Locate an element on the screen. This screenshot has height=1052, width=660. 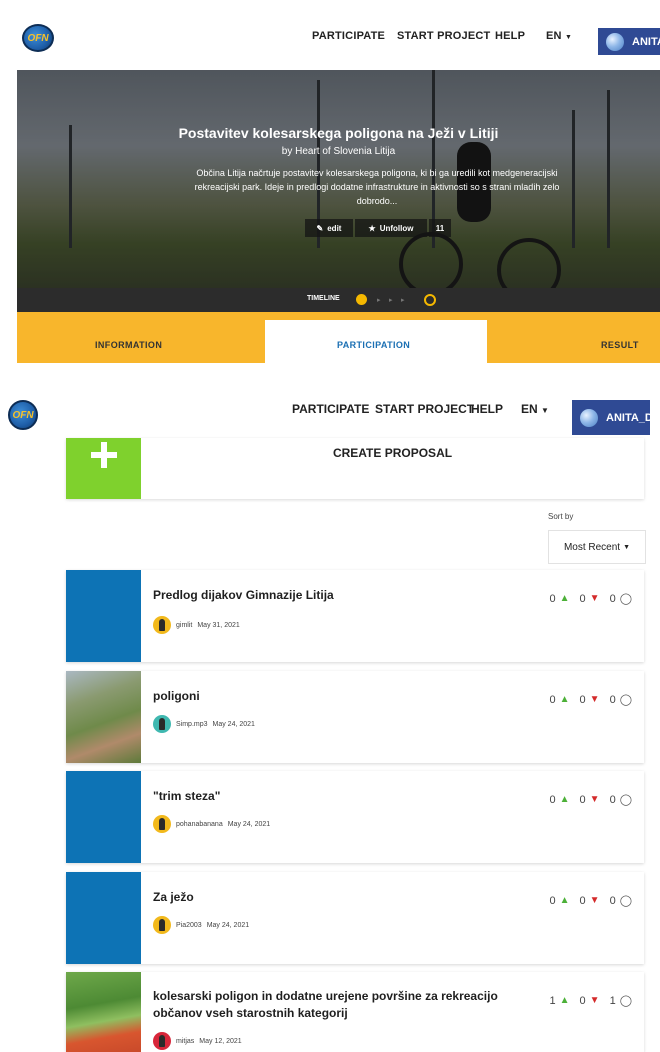
unfollow-button: ★ Unfollow is located at coordinates (391, 228).